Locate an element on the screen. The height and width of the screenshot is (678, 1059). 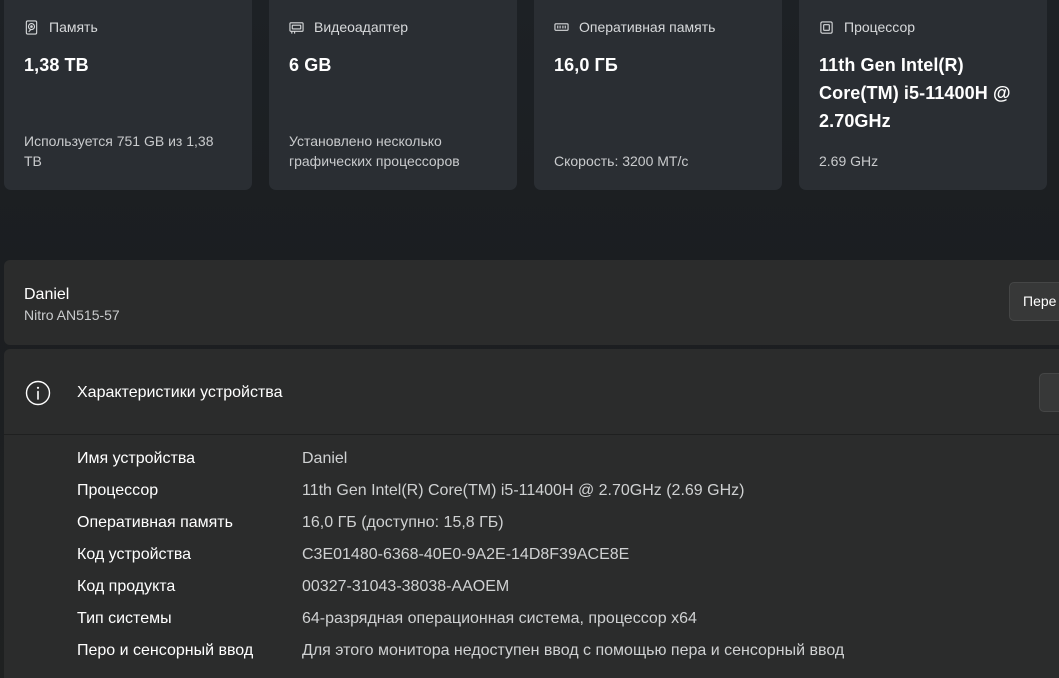
card-subtext: Скорость: 3200 MT/с is located at coordinates (621, 161).